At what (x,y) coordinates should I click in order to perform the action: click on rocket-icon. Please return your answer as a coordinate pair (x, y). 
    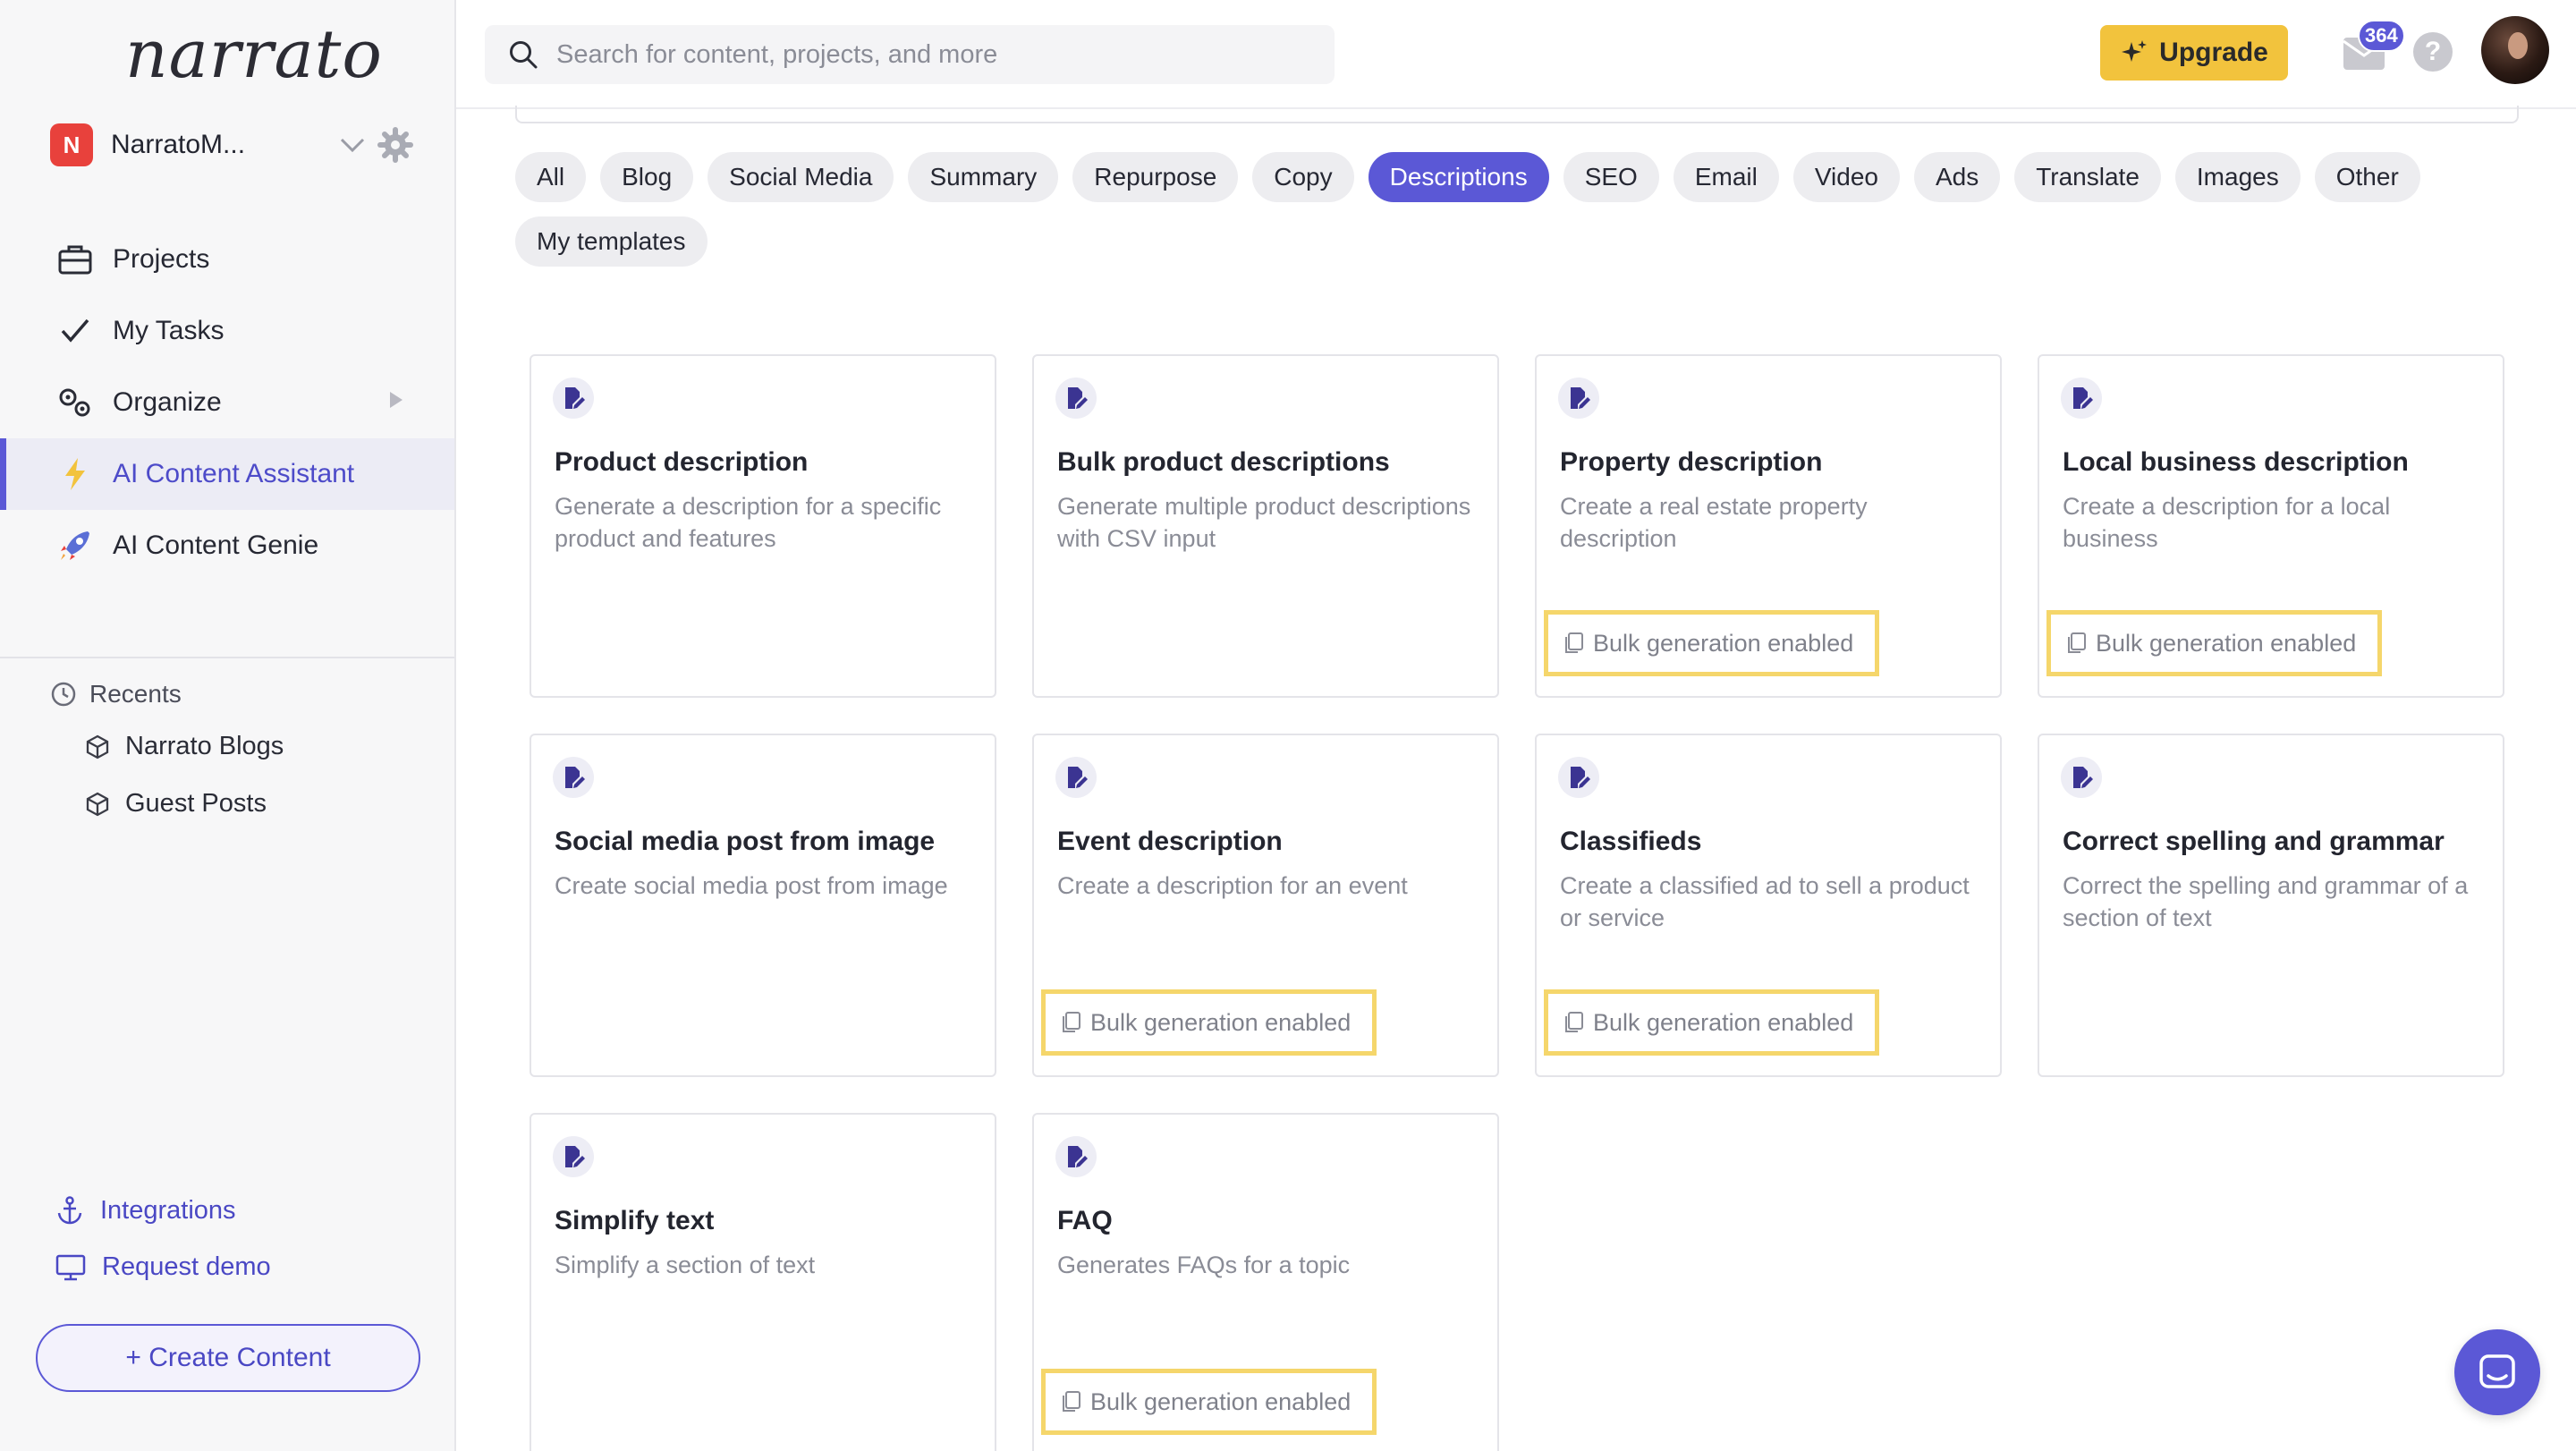
    Looking at the image, I should click on (75, 545).